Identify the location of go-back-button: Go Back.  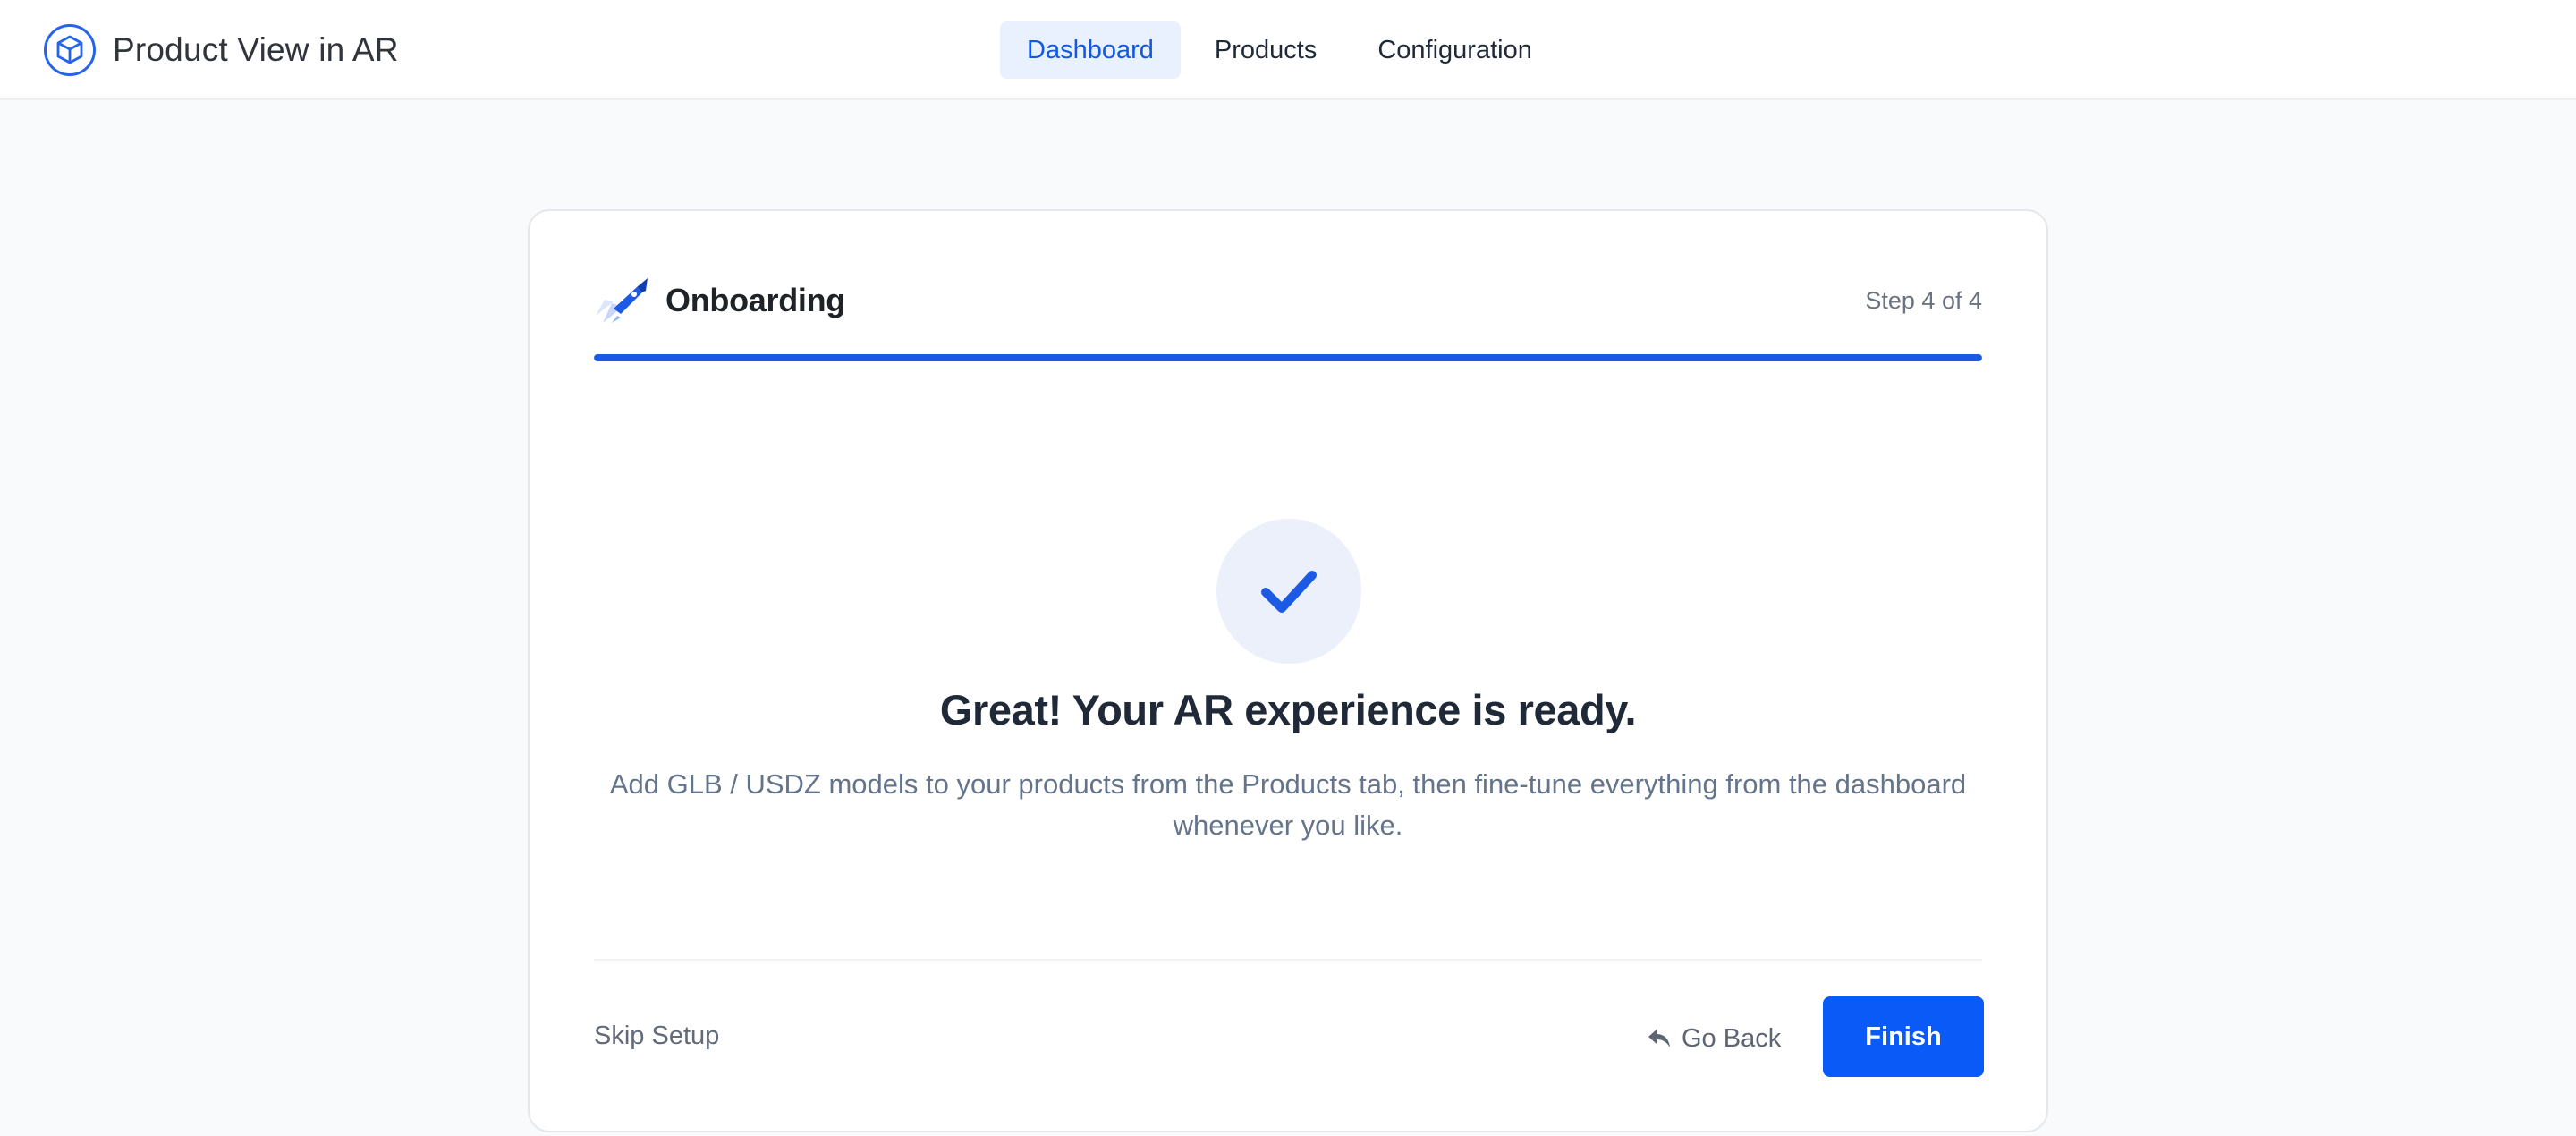
(1714, 1038).